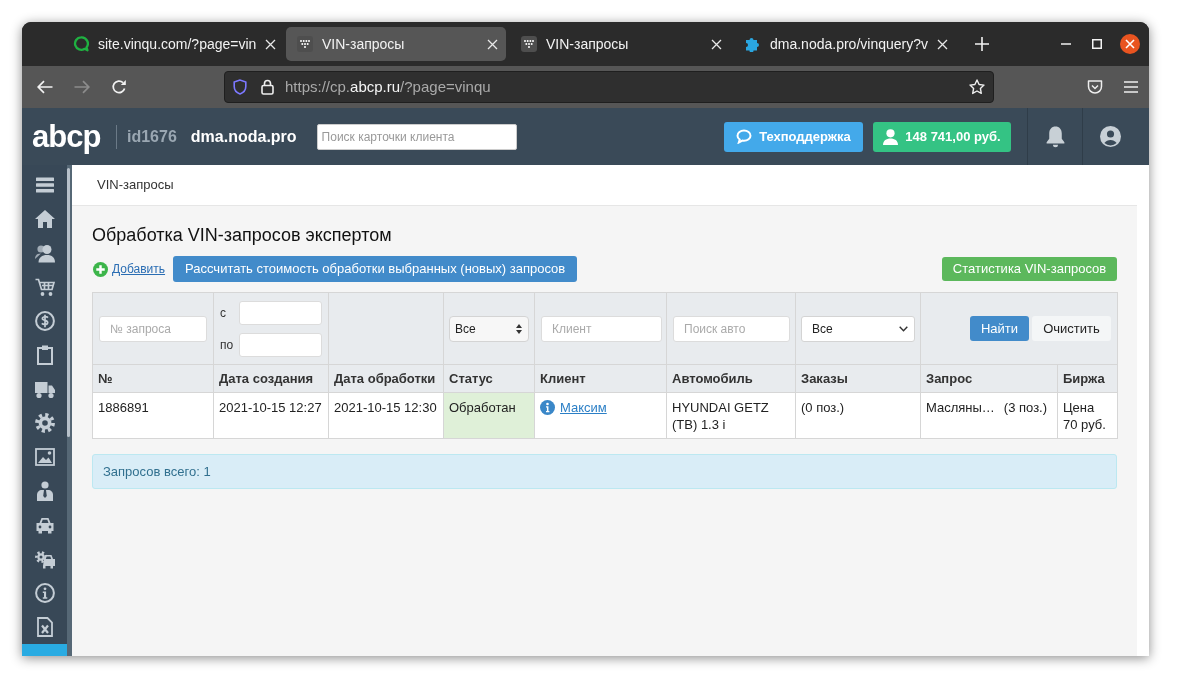 The height and width of the screenshot is (679, 1177). Describe the element at coordinates (240, 87) in the screenshot. I see `shield-icon` at that location.